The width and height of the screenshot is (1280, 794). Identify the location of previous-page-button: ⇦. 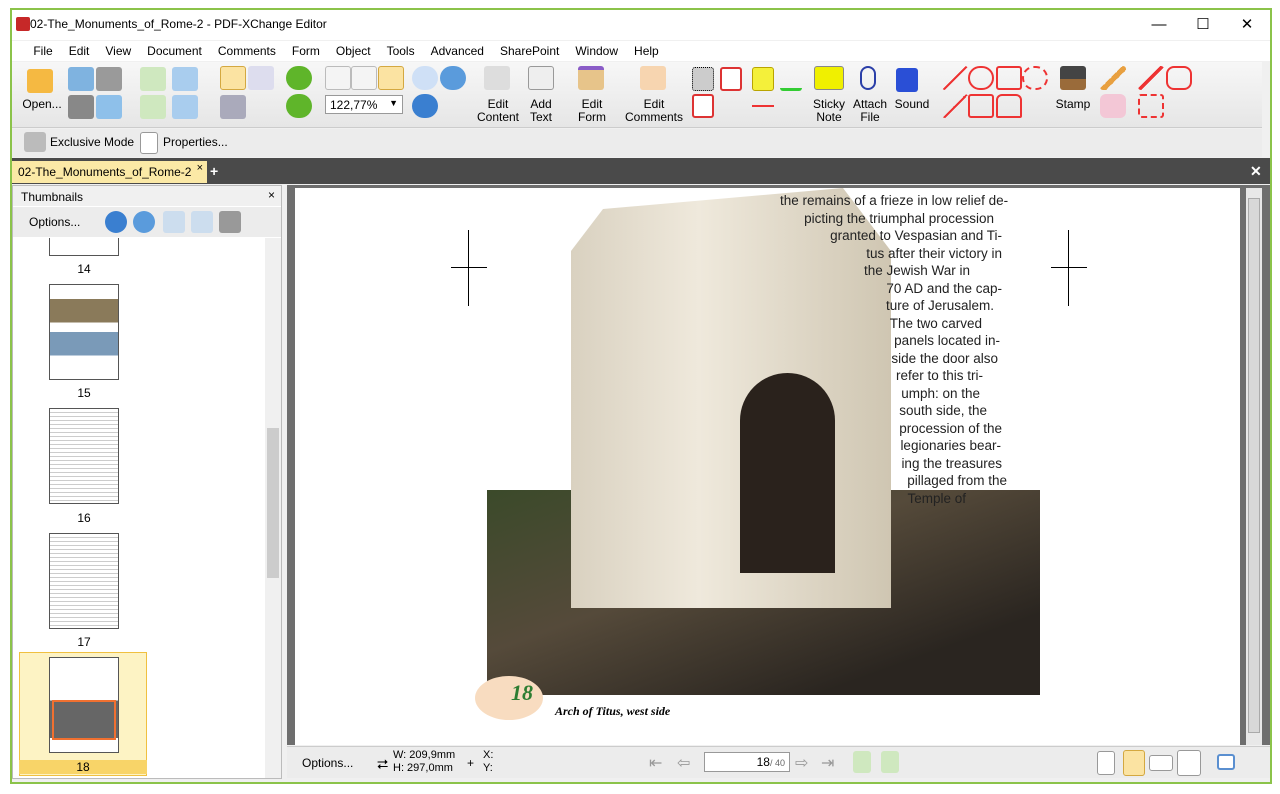
(683, 763).